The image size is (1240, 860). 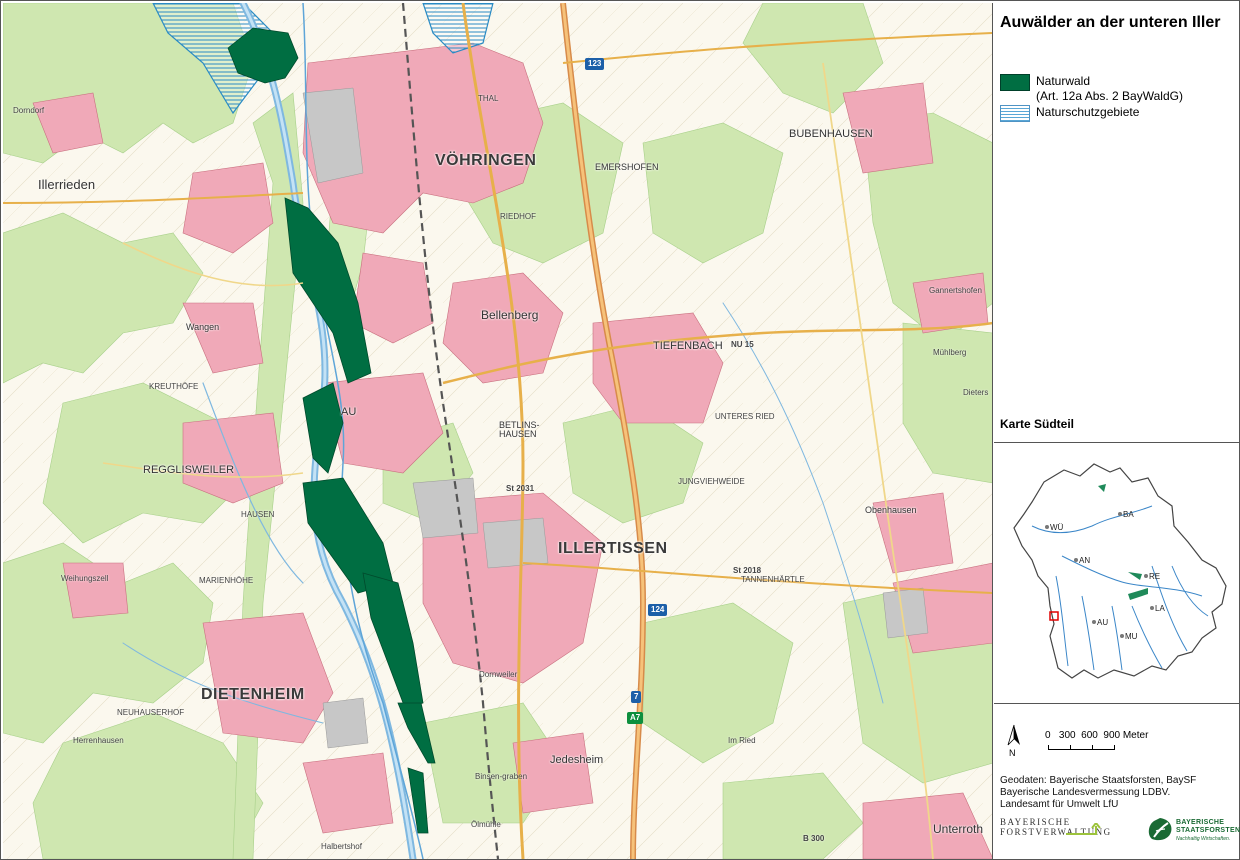 I want to click on tree-logo-icon, so click(x=1160, y=829).